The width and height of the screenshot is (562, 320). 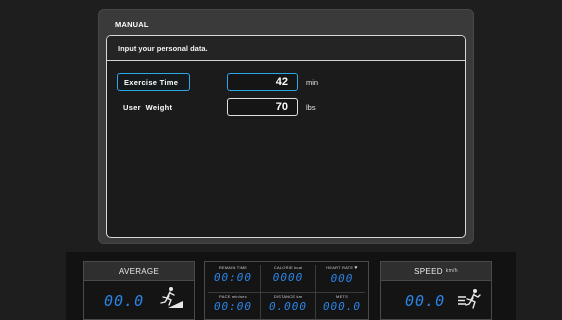 I want to click on speed-label: SPEED, so click(x=428, y=271).